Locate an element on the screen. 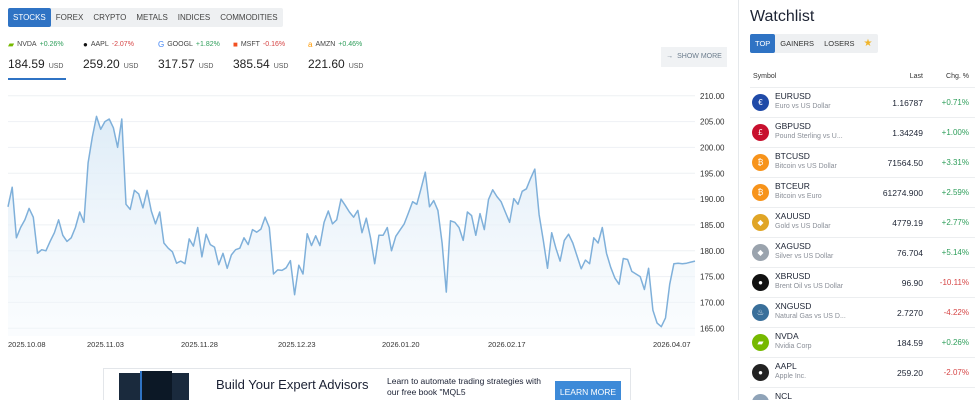 This screenshot has width=978, height=400. x-tick-label: 2026.04.07 is located at coordinates (672, 344).